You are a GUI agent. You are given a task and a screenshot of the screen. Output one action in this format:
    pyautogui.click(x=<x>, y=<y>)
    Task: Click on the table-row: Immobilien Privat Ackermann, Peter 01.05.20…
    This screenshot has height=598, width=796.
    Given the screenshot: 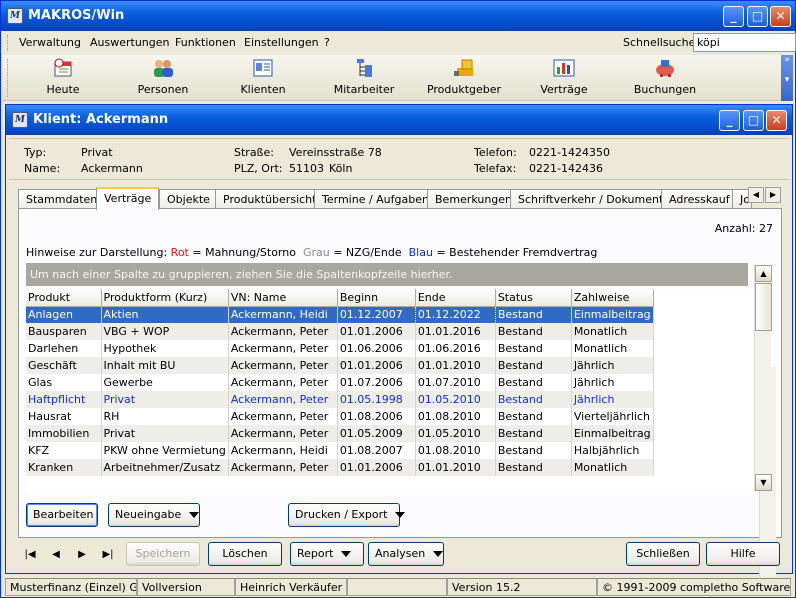 What is the action you would take?
    pyautogui.click(x=340, y=433)
    